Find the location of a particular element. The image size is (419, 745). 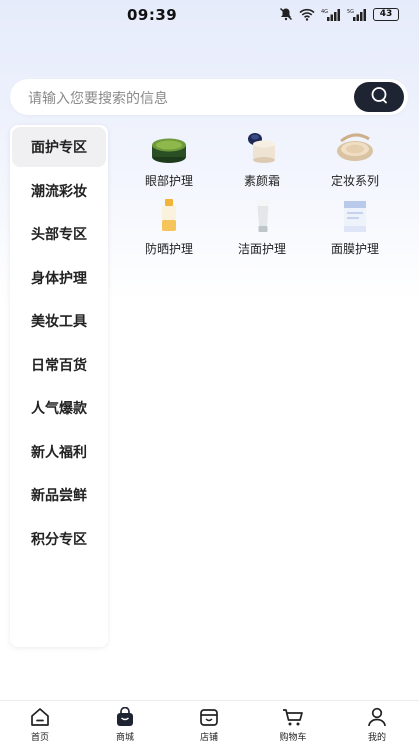

cream-jar-icon is located at coordinates (262, 148).